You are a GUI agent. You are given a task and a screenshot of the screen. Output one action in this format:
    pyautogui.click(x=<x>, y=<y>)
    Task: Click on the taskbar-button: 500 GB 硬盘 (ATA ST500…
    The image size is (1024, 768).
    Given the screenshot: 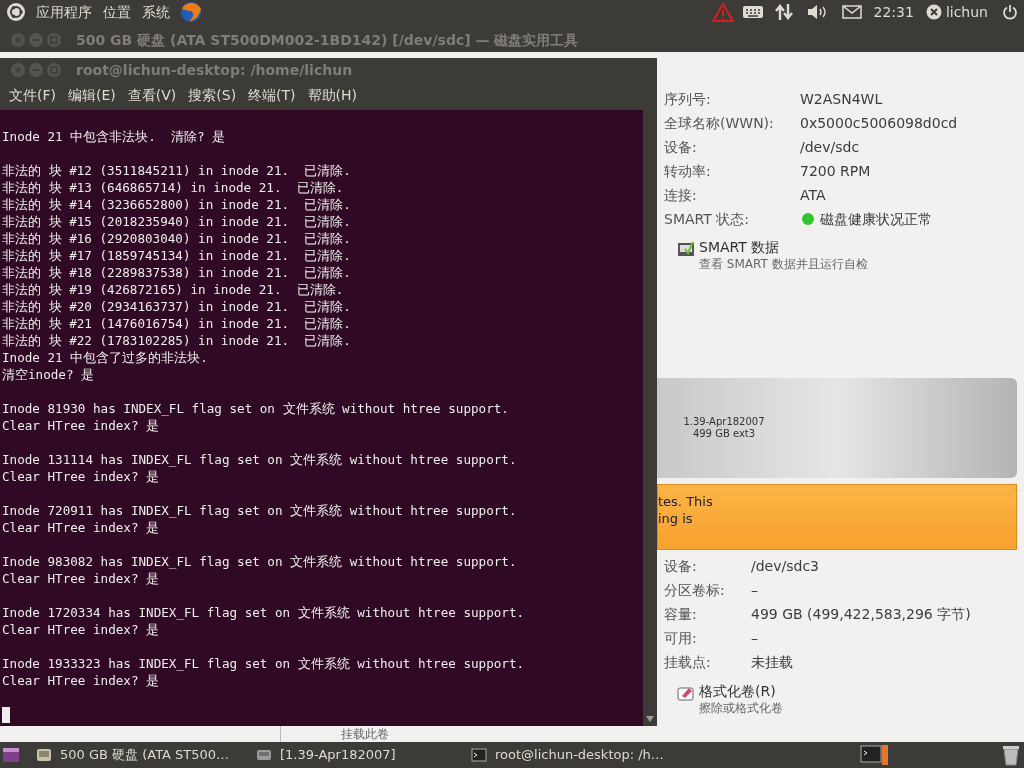 What is the action you would take?
    pyautogui.click(x=145, y=755)
    